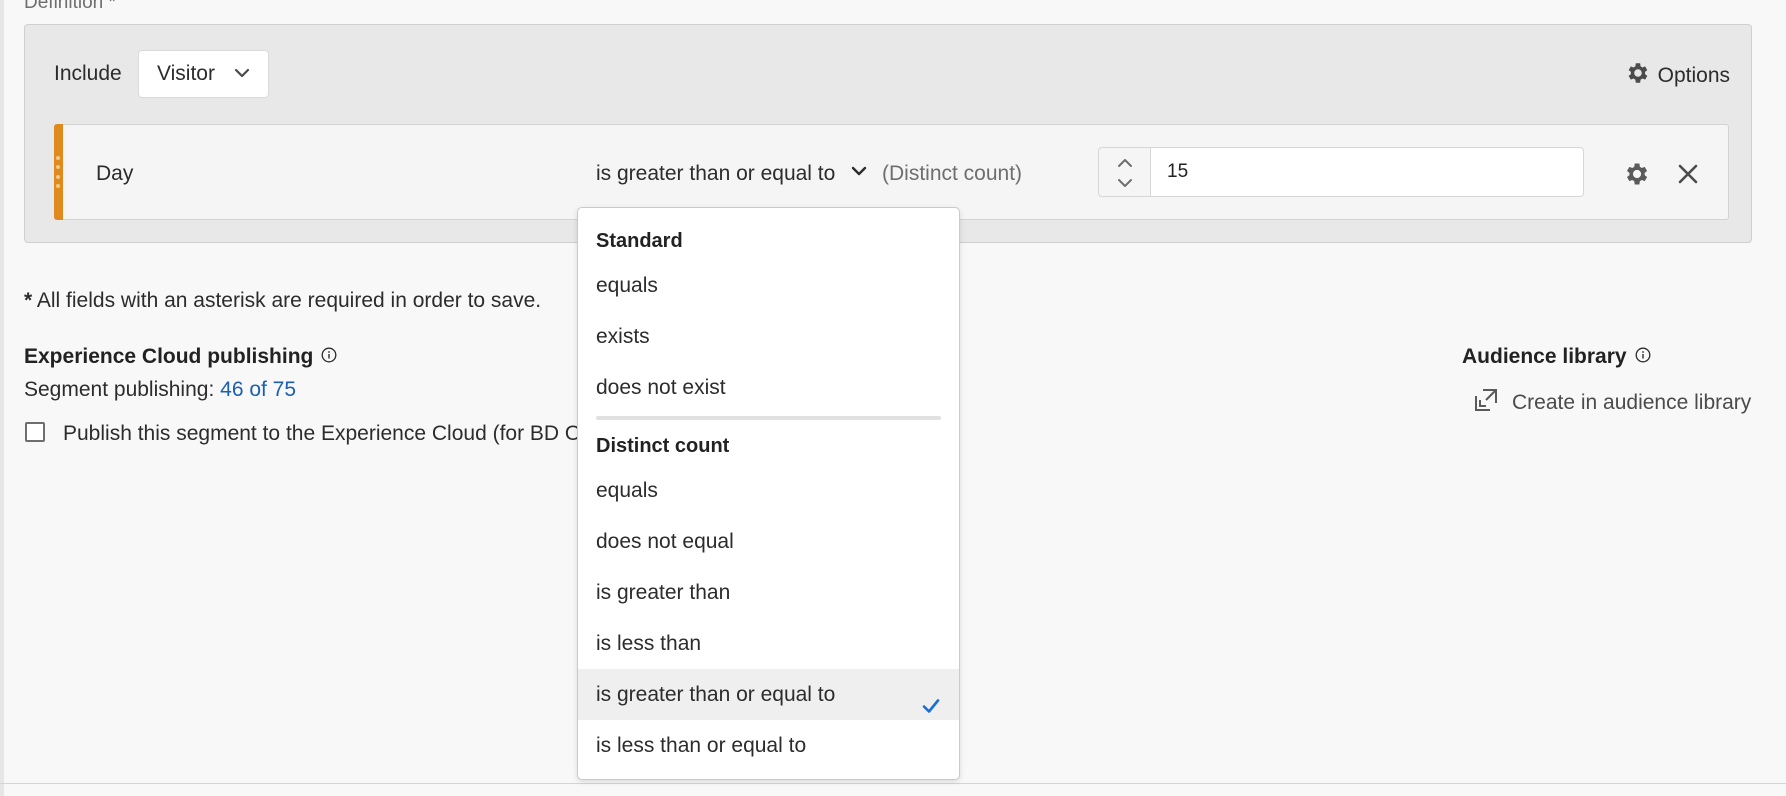 The width and height of the screenshot is (1786, 796). Describe the element at coordinates (28, 300) in the screenshot. I see `asterisk-icon: *` at that location.